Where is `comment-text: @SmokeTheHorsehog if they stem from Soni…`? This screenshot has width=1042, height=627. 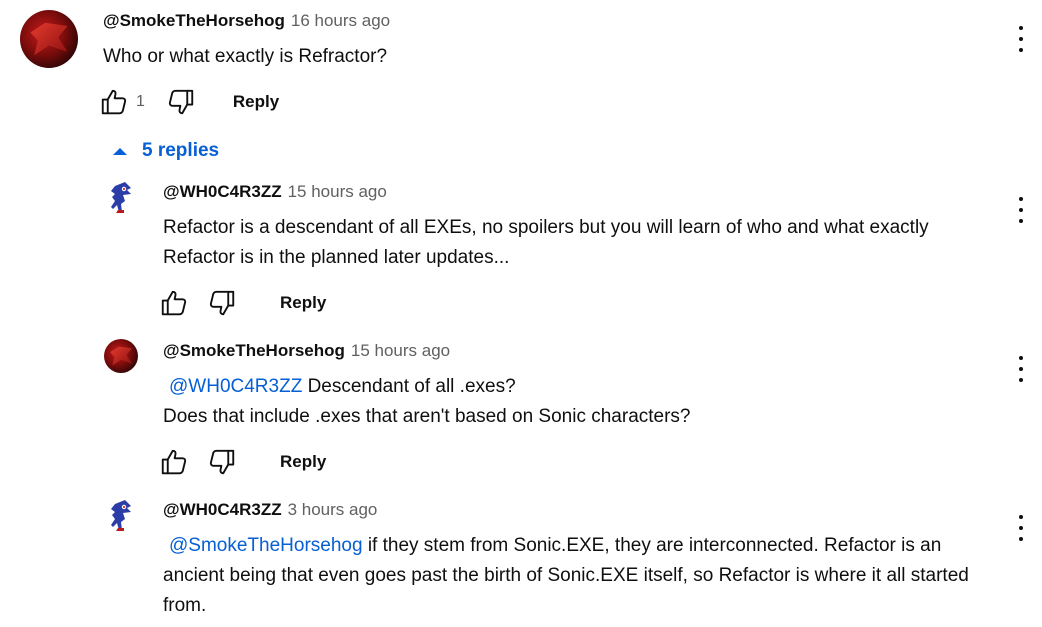 comment-text: @SmokeTheHorsehog if they stem from Soni… is located at coordinates (583, 576).